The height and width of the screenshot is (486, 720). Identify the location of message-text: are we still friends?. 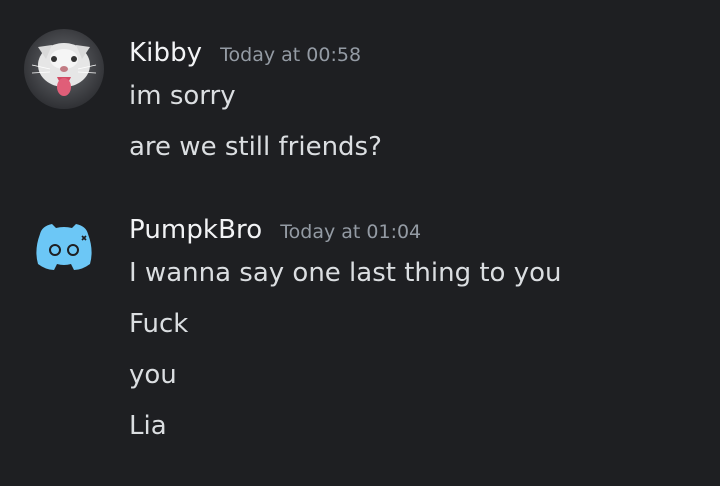
(255, 147).